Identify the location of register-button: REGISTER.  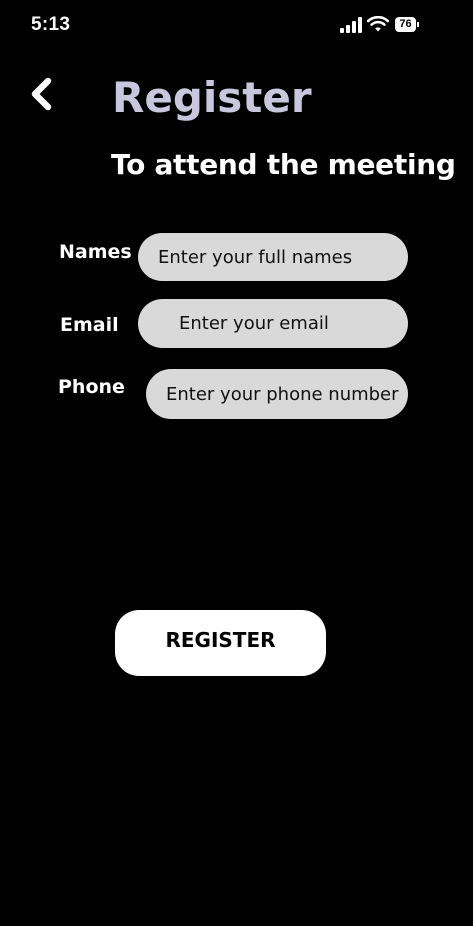
(220, 643).